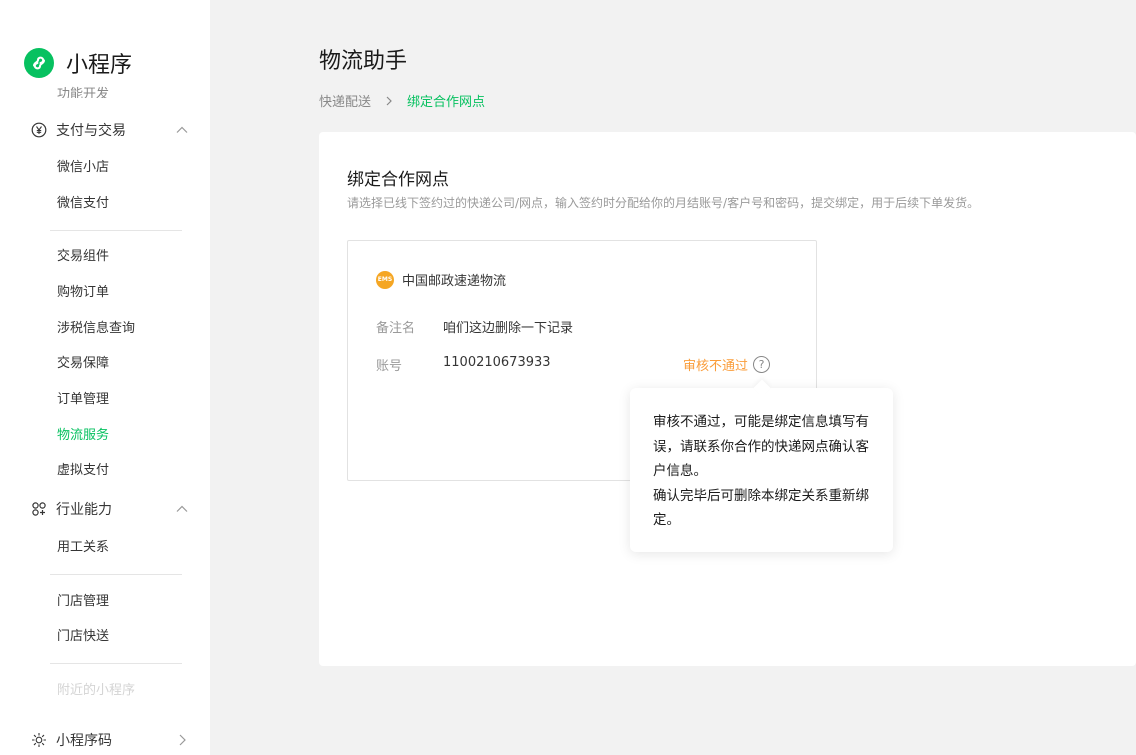 The width and height of the screenshot is (1136, 755). I want to click on breadcrumb-item-delivery: 快递配送, so click(345, 100).